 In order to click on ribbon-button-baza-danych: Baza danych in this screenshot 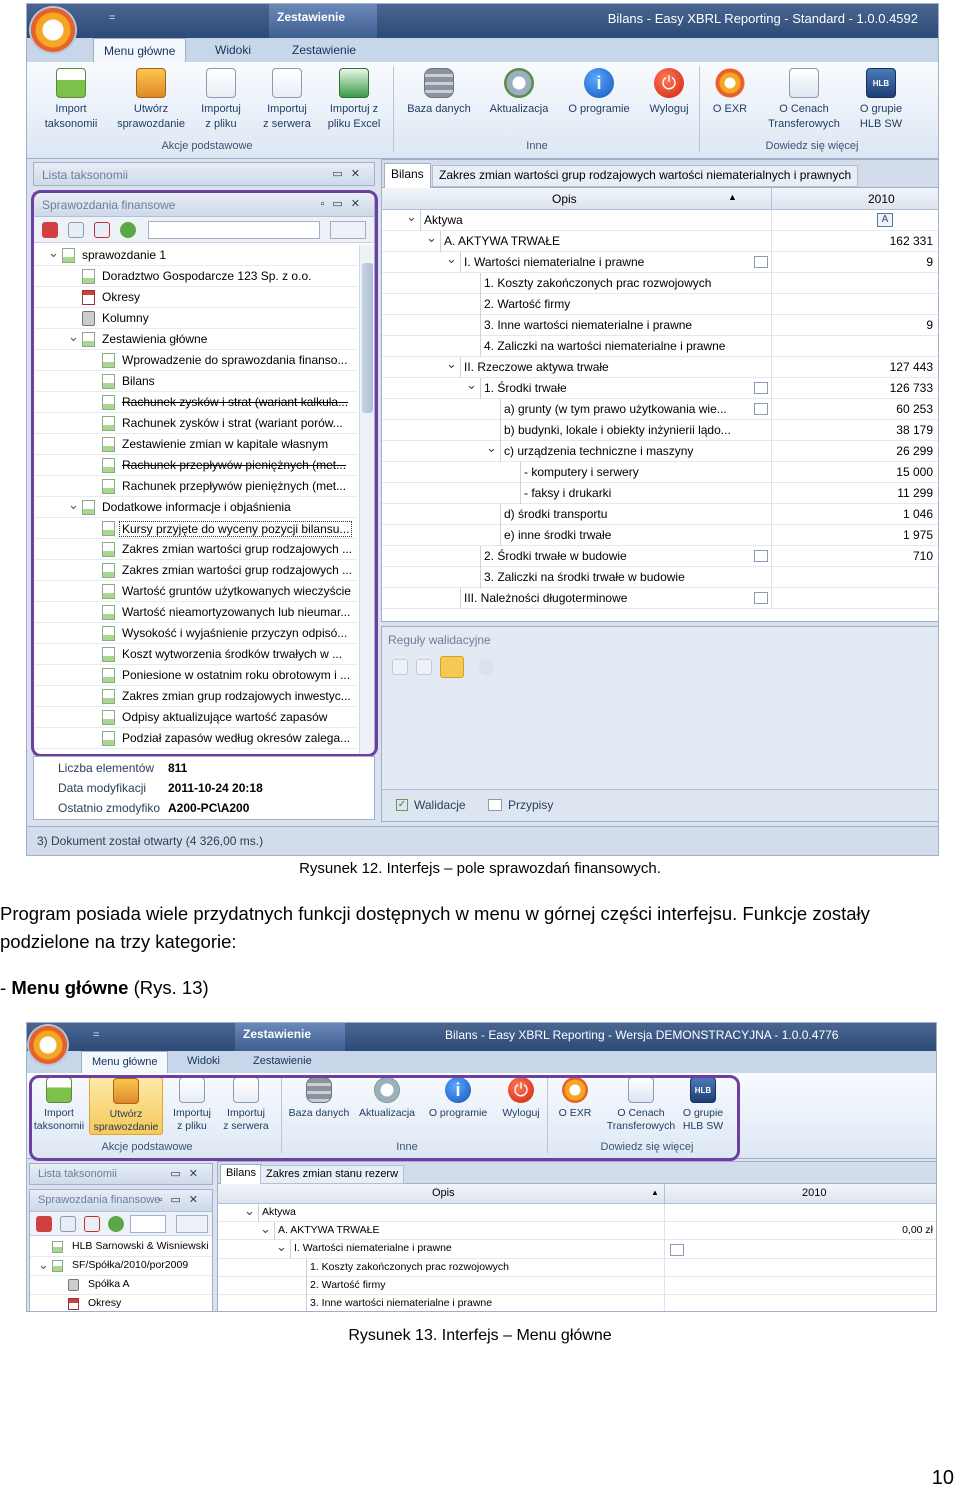, I will do `click(439, 92)`.